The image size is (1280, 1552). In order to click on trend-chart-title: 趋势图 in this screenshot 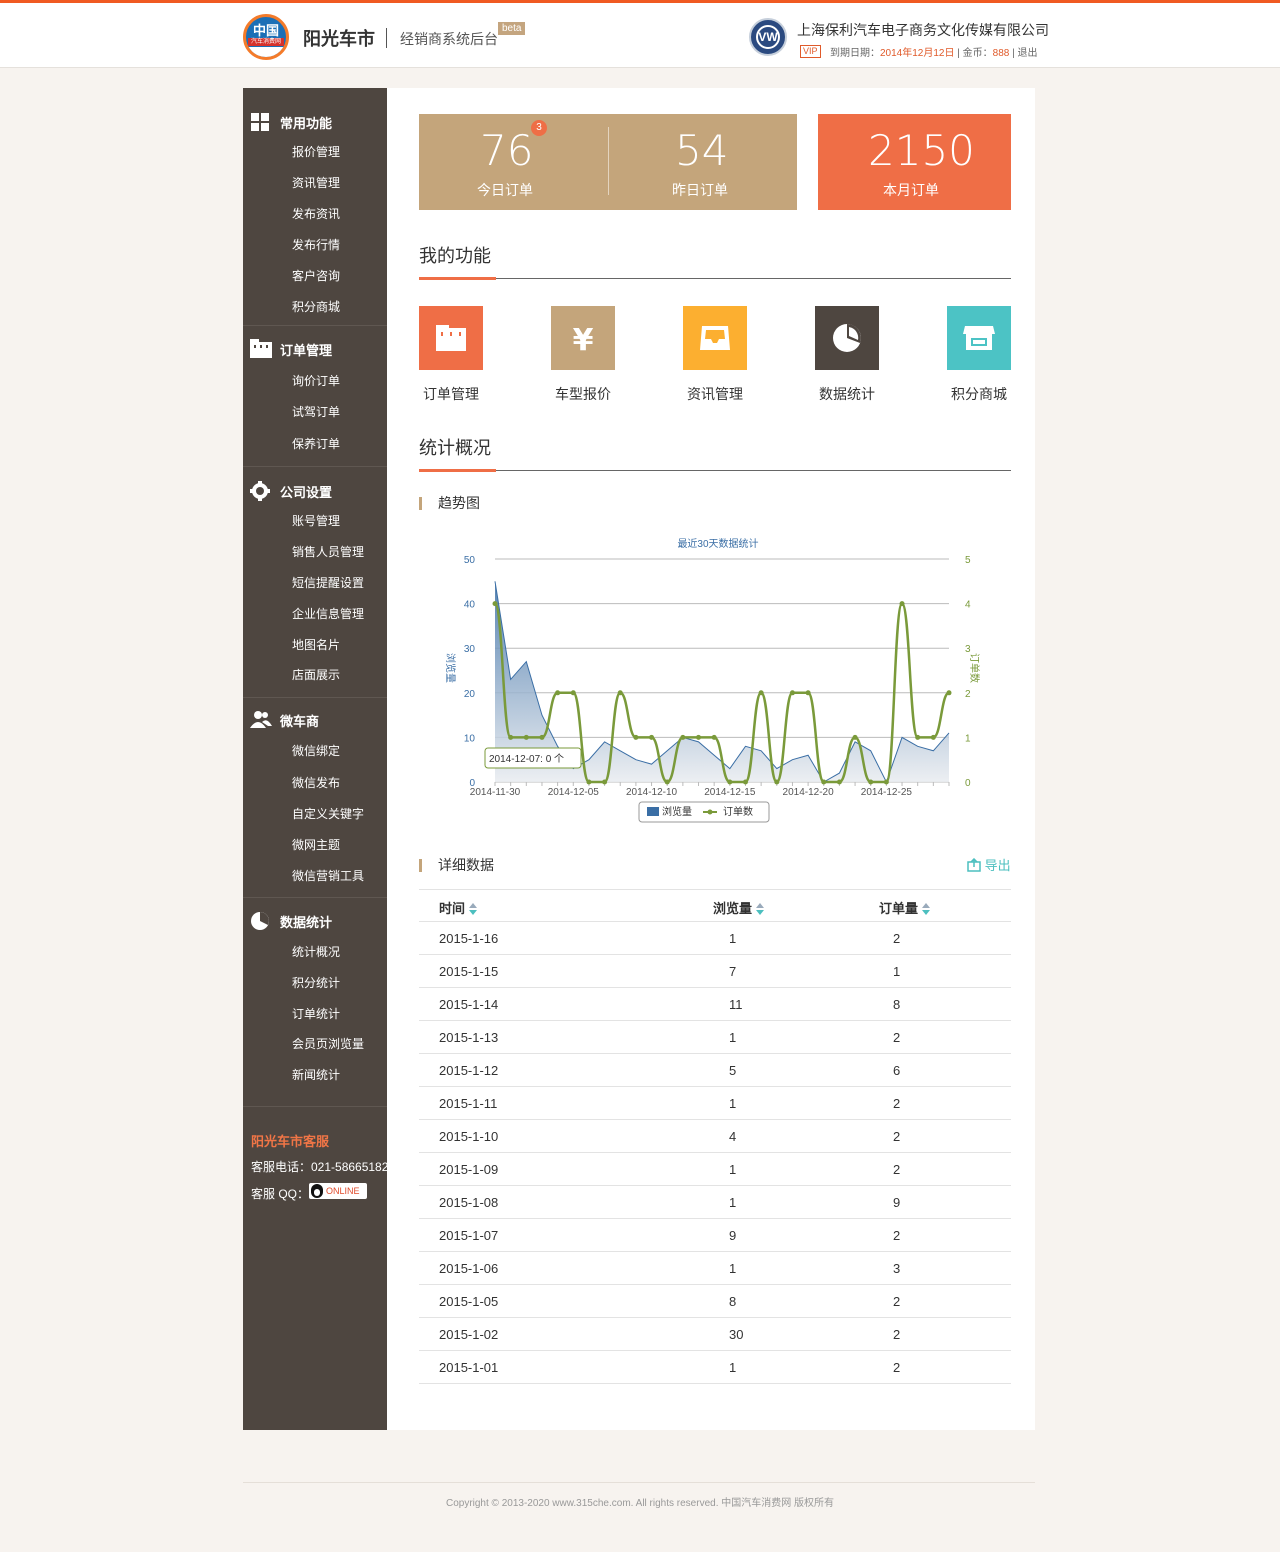, I will do `click(449, 503)`.